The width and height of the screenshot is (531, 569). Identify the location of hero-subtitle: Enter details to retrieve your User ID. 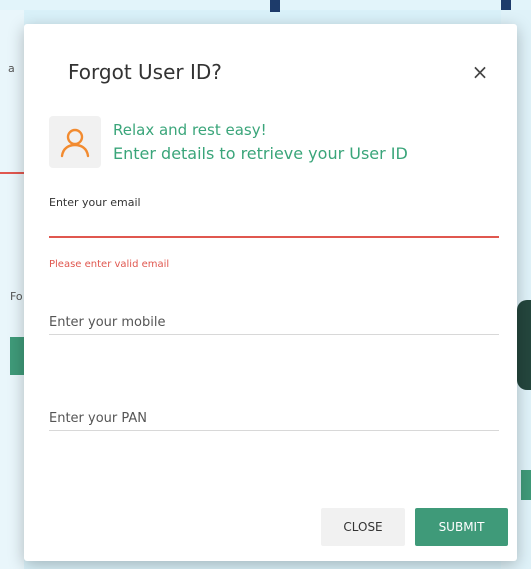
(260, 153).